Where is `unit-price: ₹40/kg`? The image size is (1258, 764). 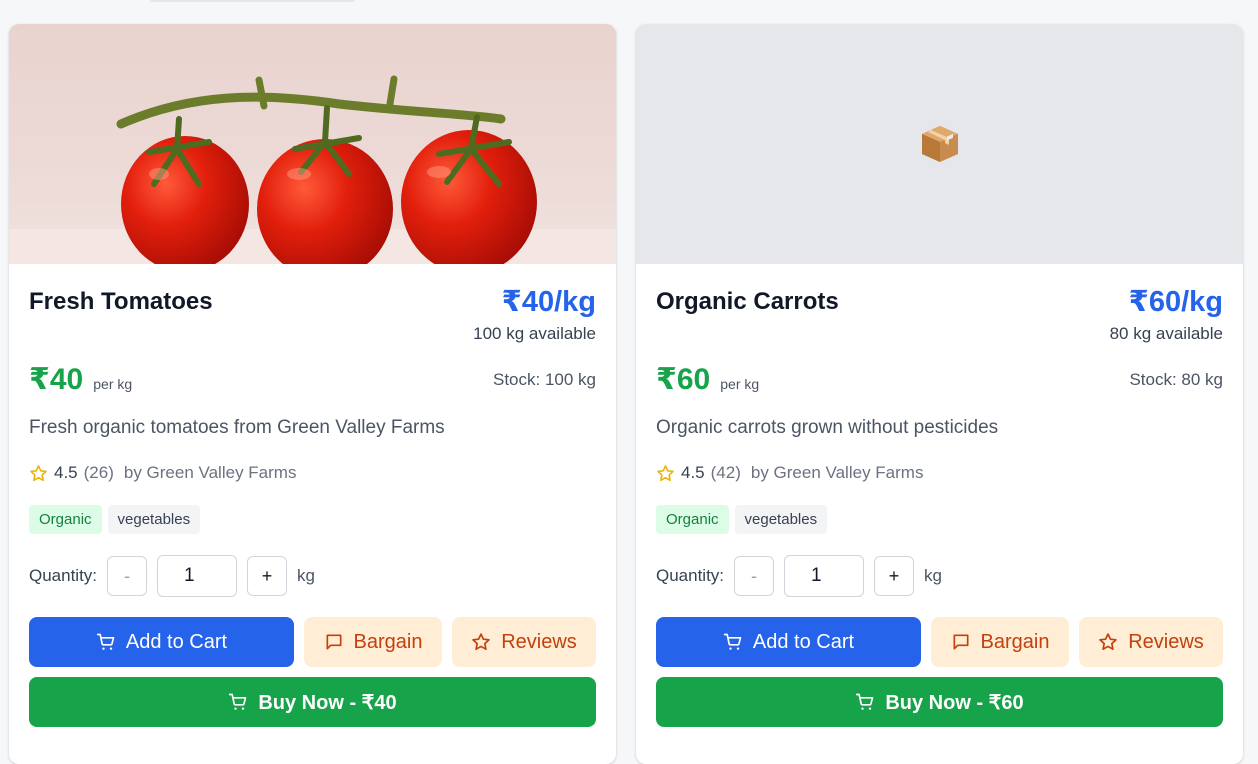
unit-price: ₹40/kg is located at coordinates (548, 302).